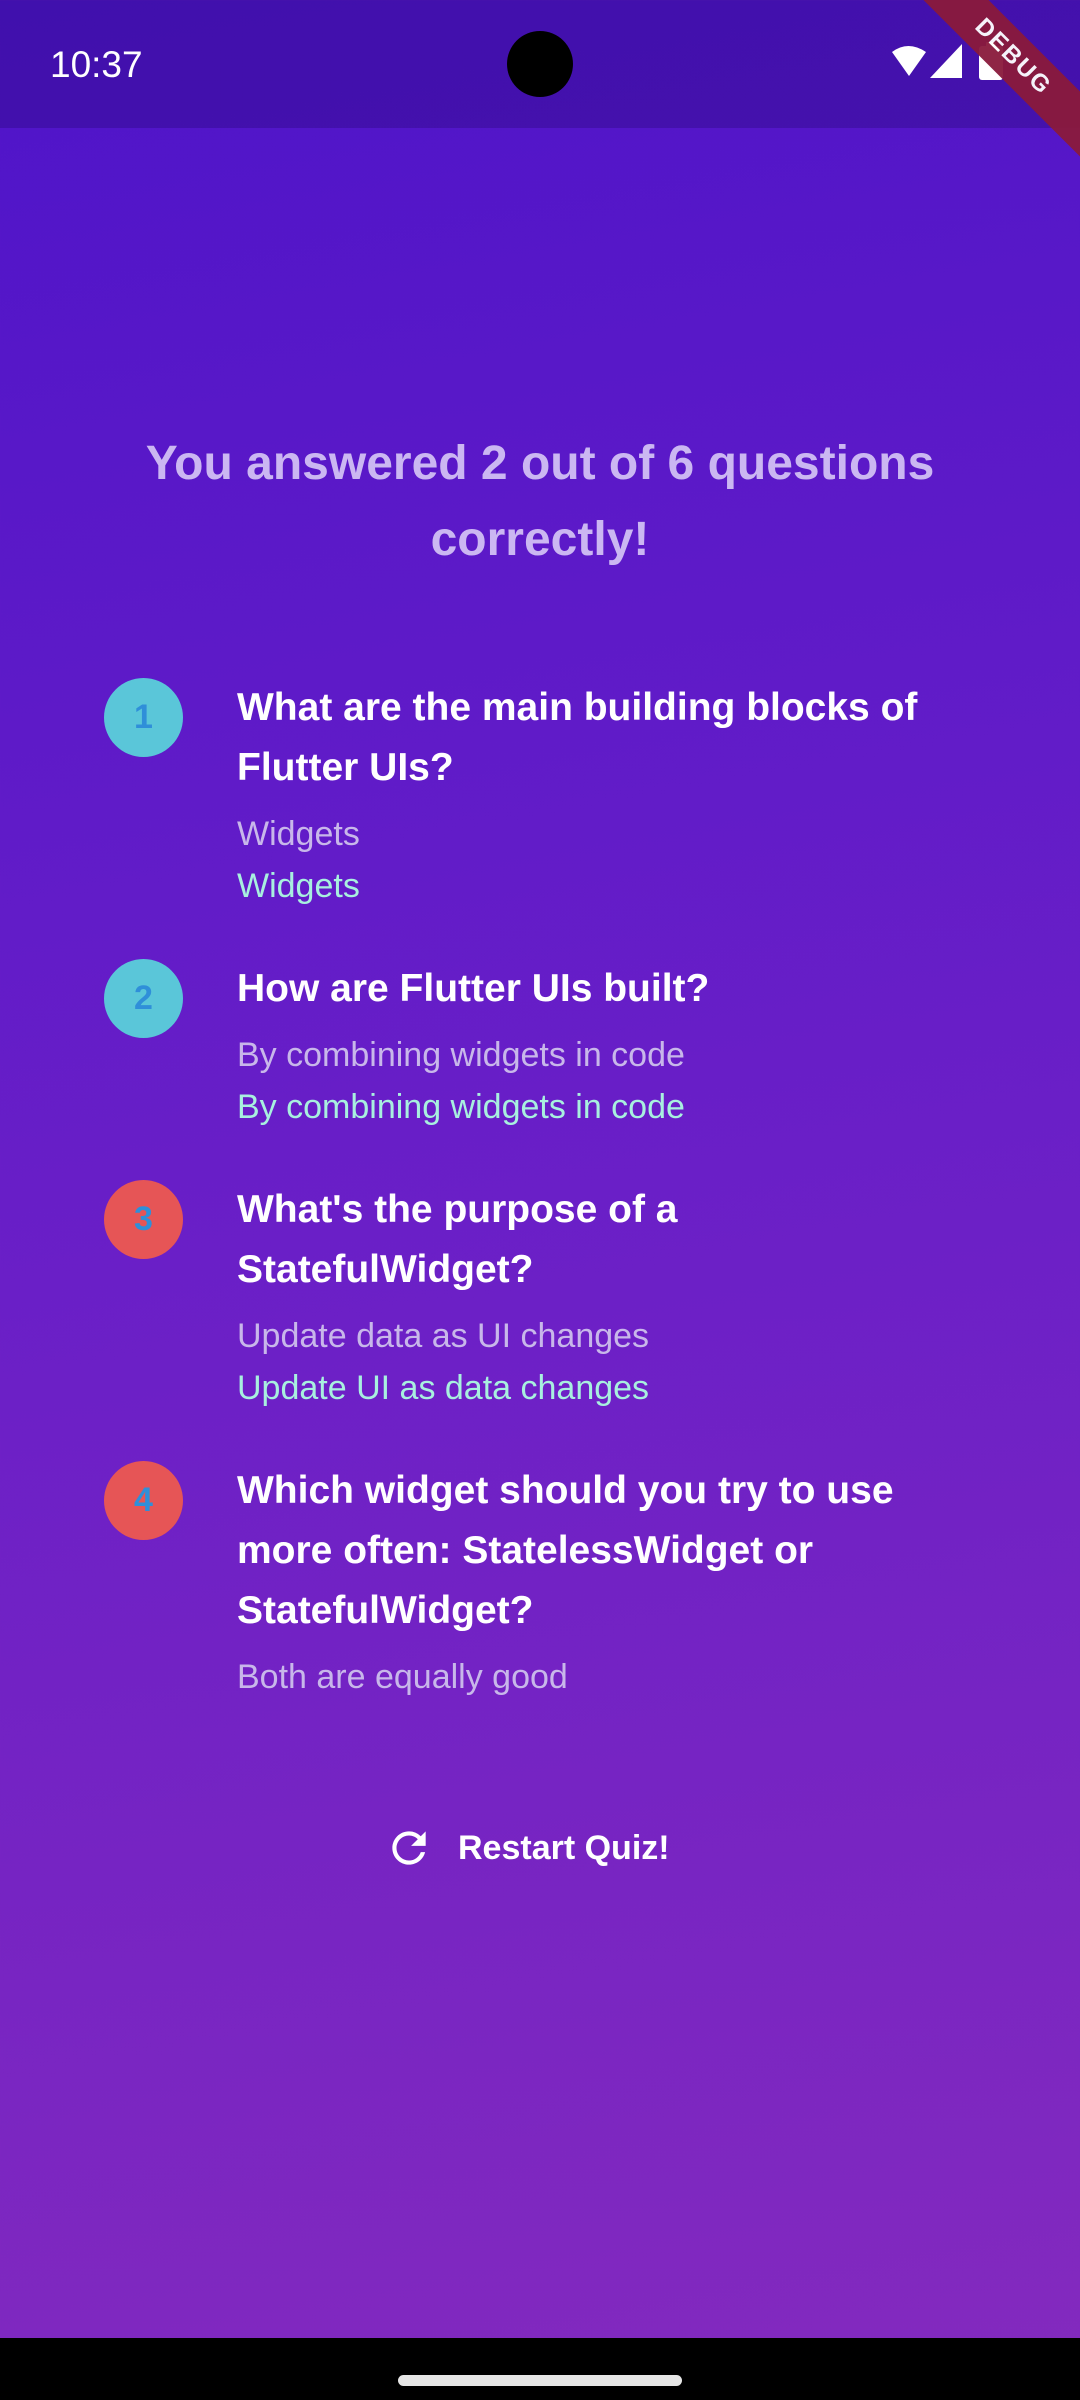 Image resolution: width=1080 pixels, height=2400 pixels. I want to click on status-bar: 10:37, so click(540, 64).